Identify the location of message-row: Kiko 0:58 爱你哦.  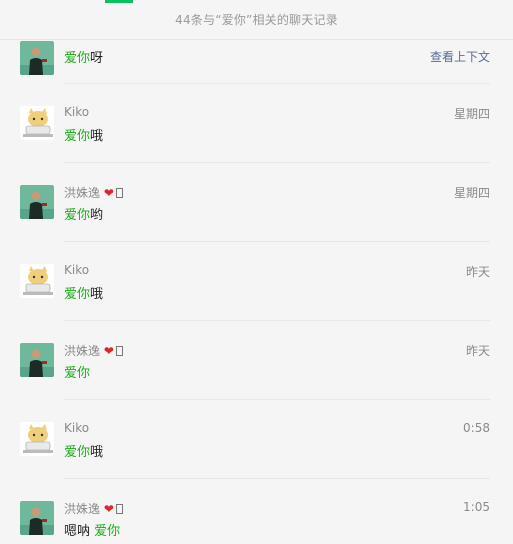
(256, 439).